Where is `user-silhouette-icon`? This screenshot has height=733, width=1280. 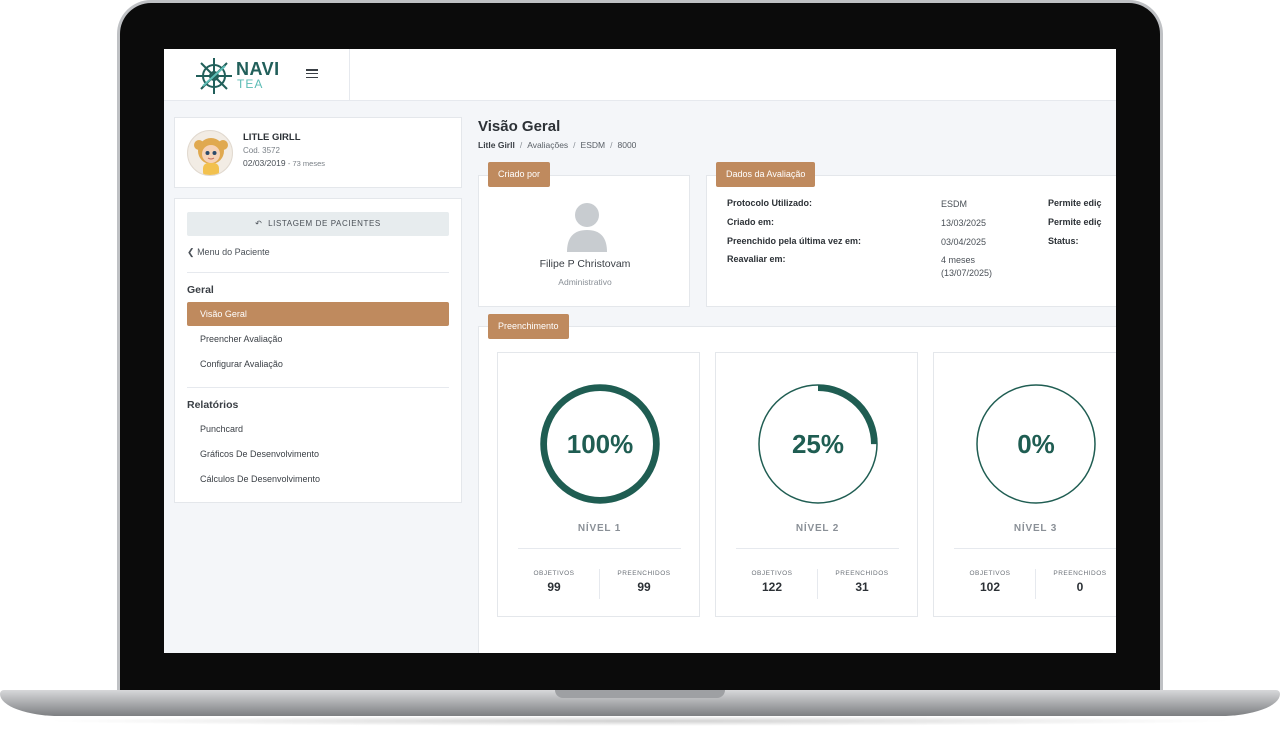 user-silhouette-icon is located at coordinates (587, 227).